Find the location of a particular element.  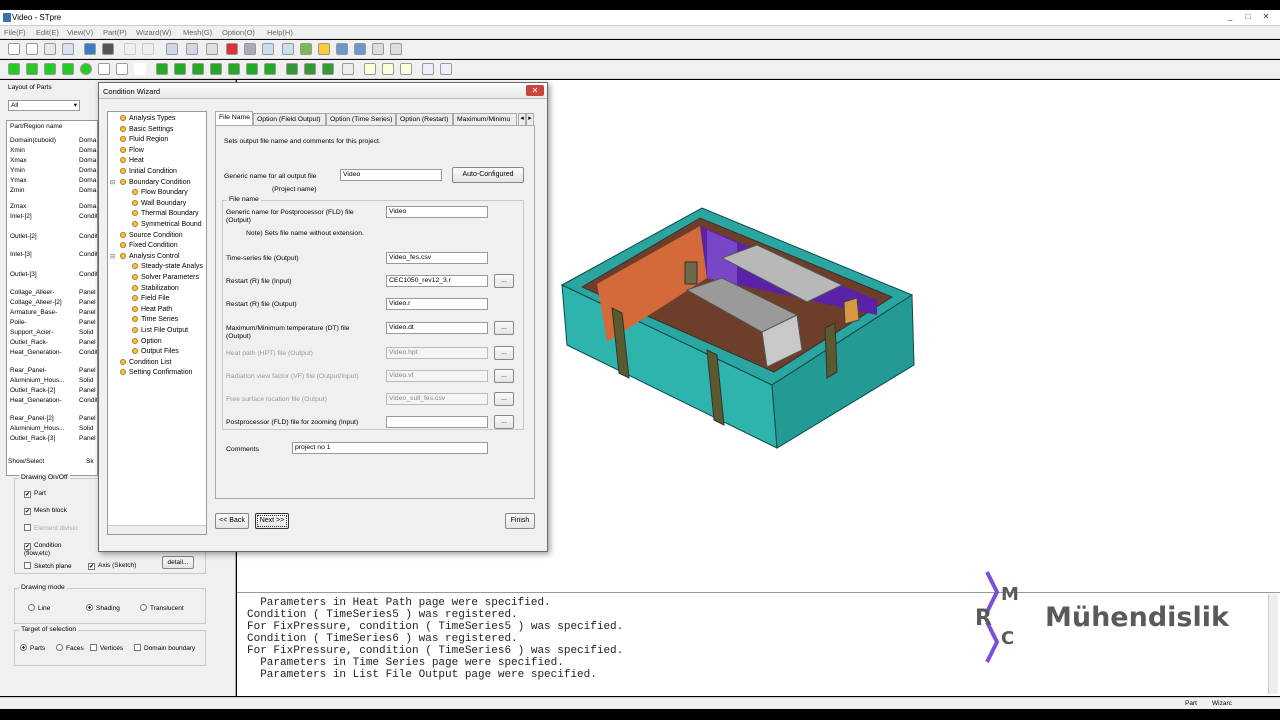

part-row-name: Heat_Generation- is located at coordinates (36, 352).